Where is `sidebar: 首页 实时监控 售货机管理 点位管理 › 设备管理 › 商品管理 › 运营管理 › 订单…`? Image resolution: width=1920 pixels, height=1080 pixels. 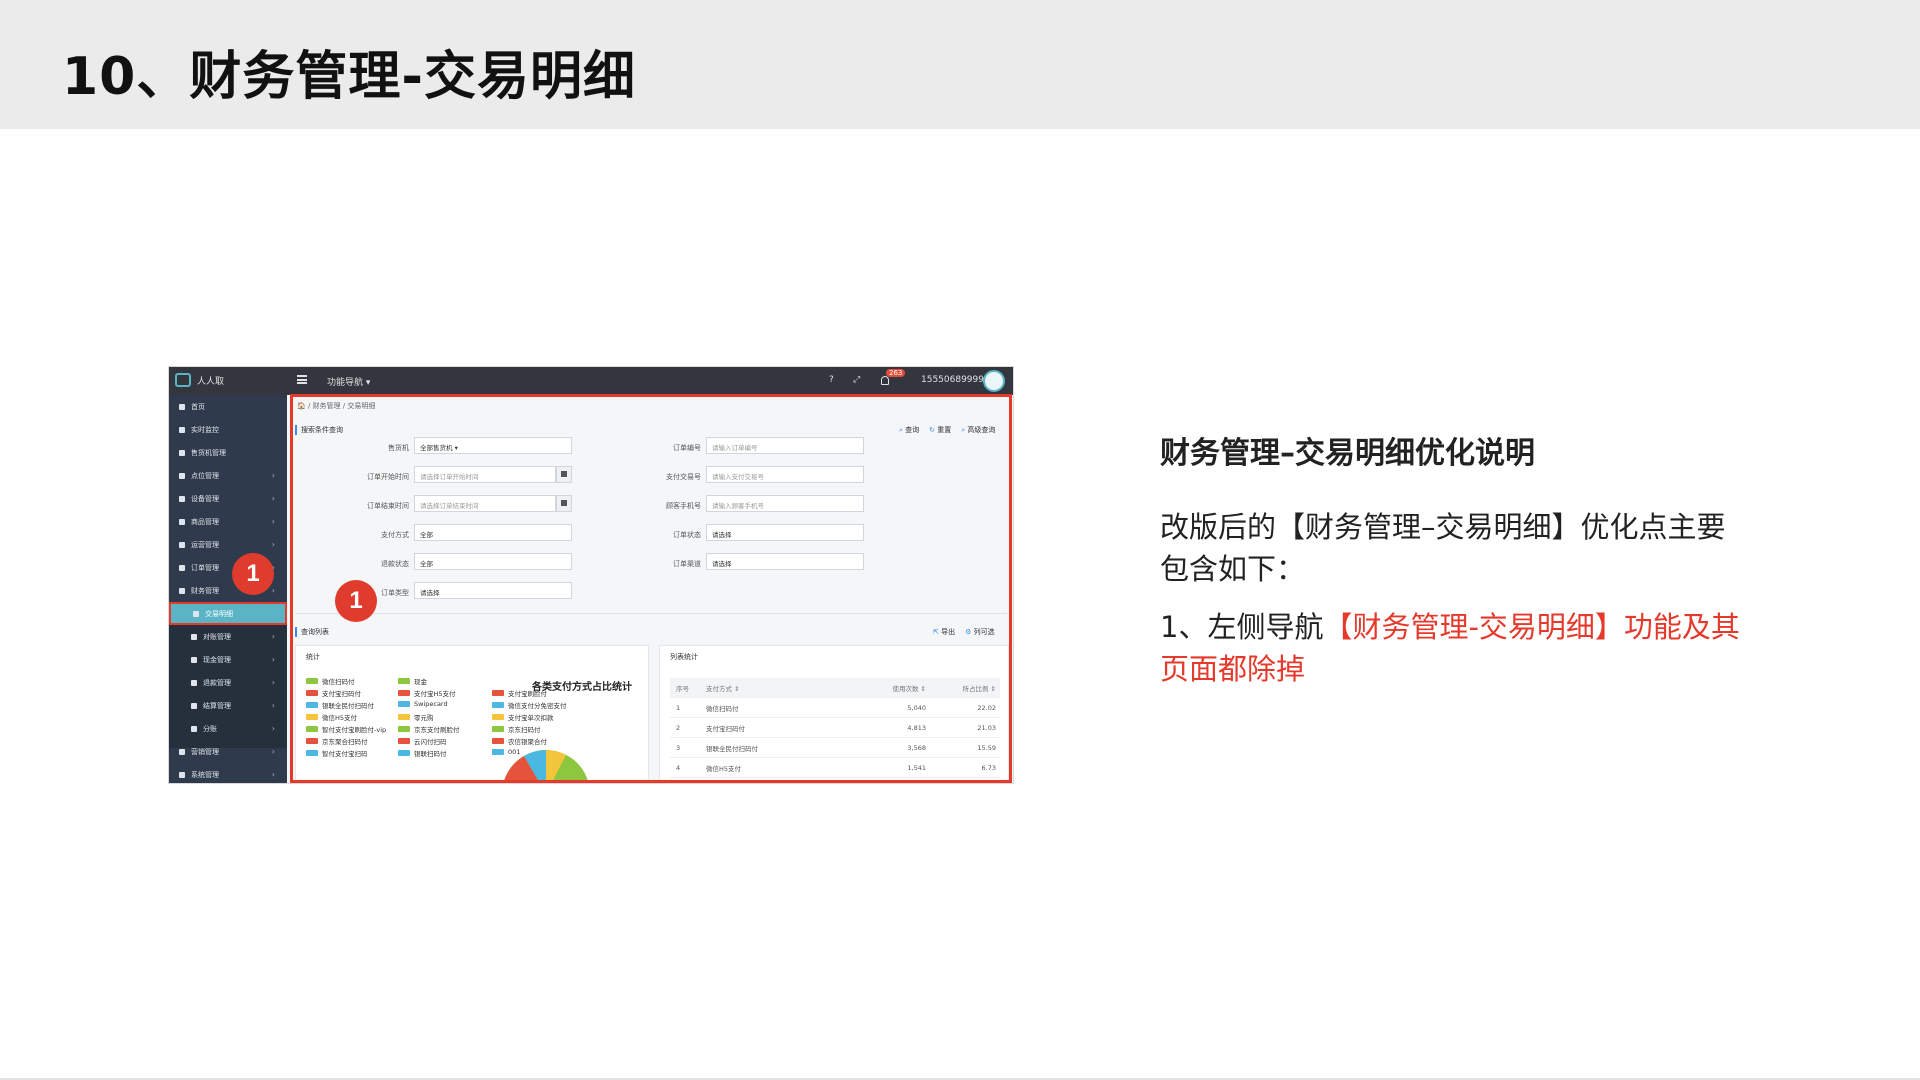
sidebar: 首页 实时监控 售货机管理 点位管理 › 设备管理 › 商品管理 › 运营管理 › 订单… is located at coordinates (228, 589).